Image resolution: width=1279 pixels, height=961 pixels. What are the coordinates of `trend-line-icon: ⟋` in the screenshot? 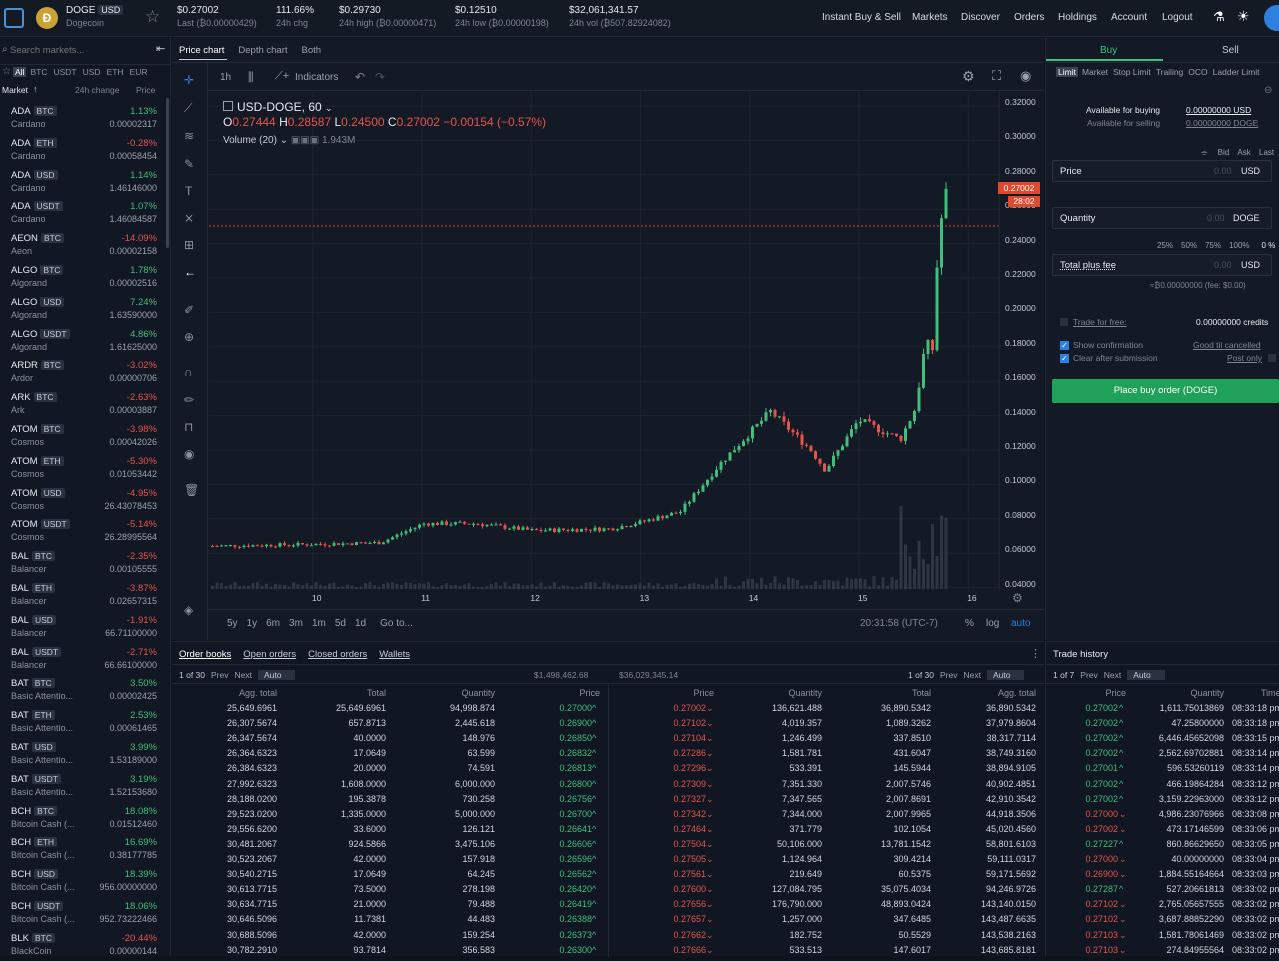 It's located at (188, 108).